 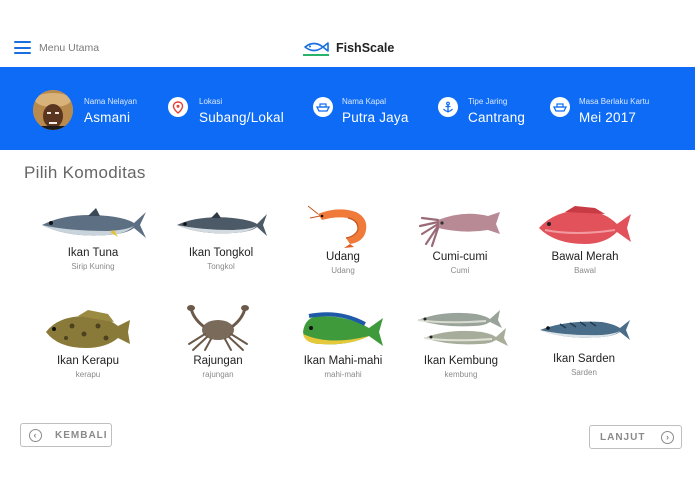 What do you see at coordinates (337, 226) in the screenshot?
I see `shrimp-icon` at bounding box center [337, 226].